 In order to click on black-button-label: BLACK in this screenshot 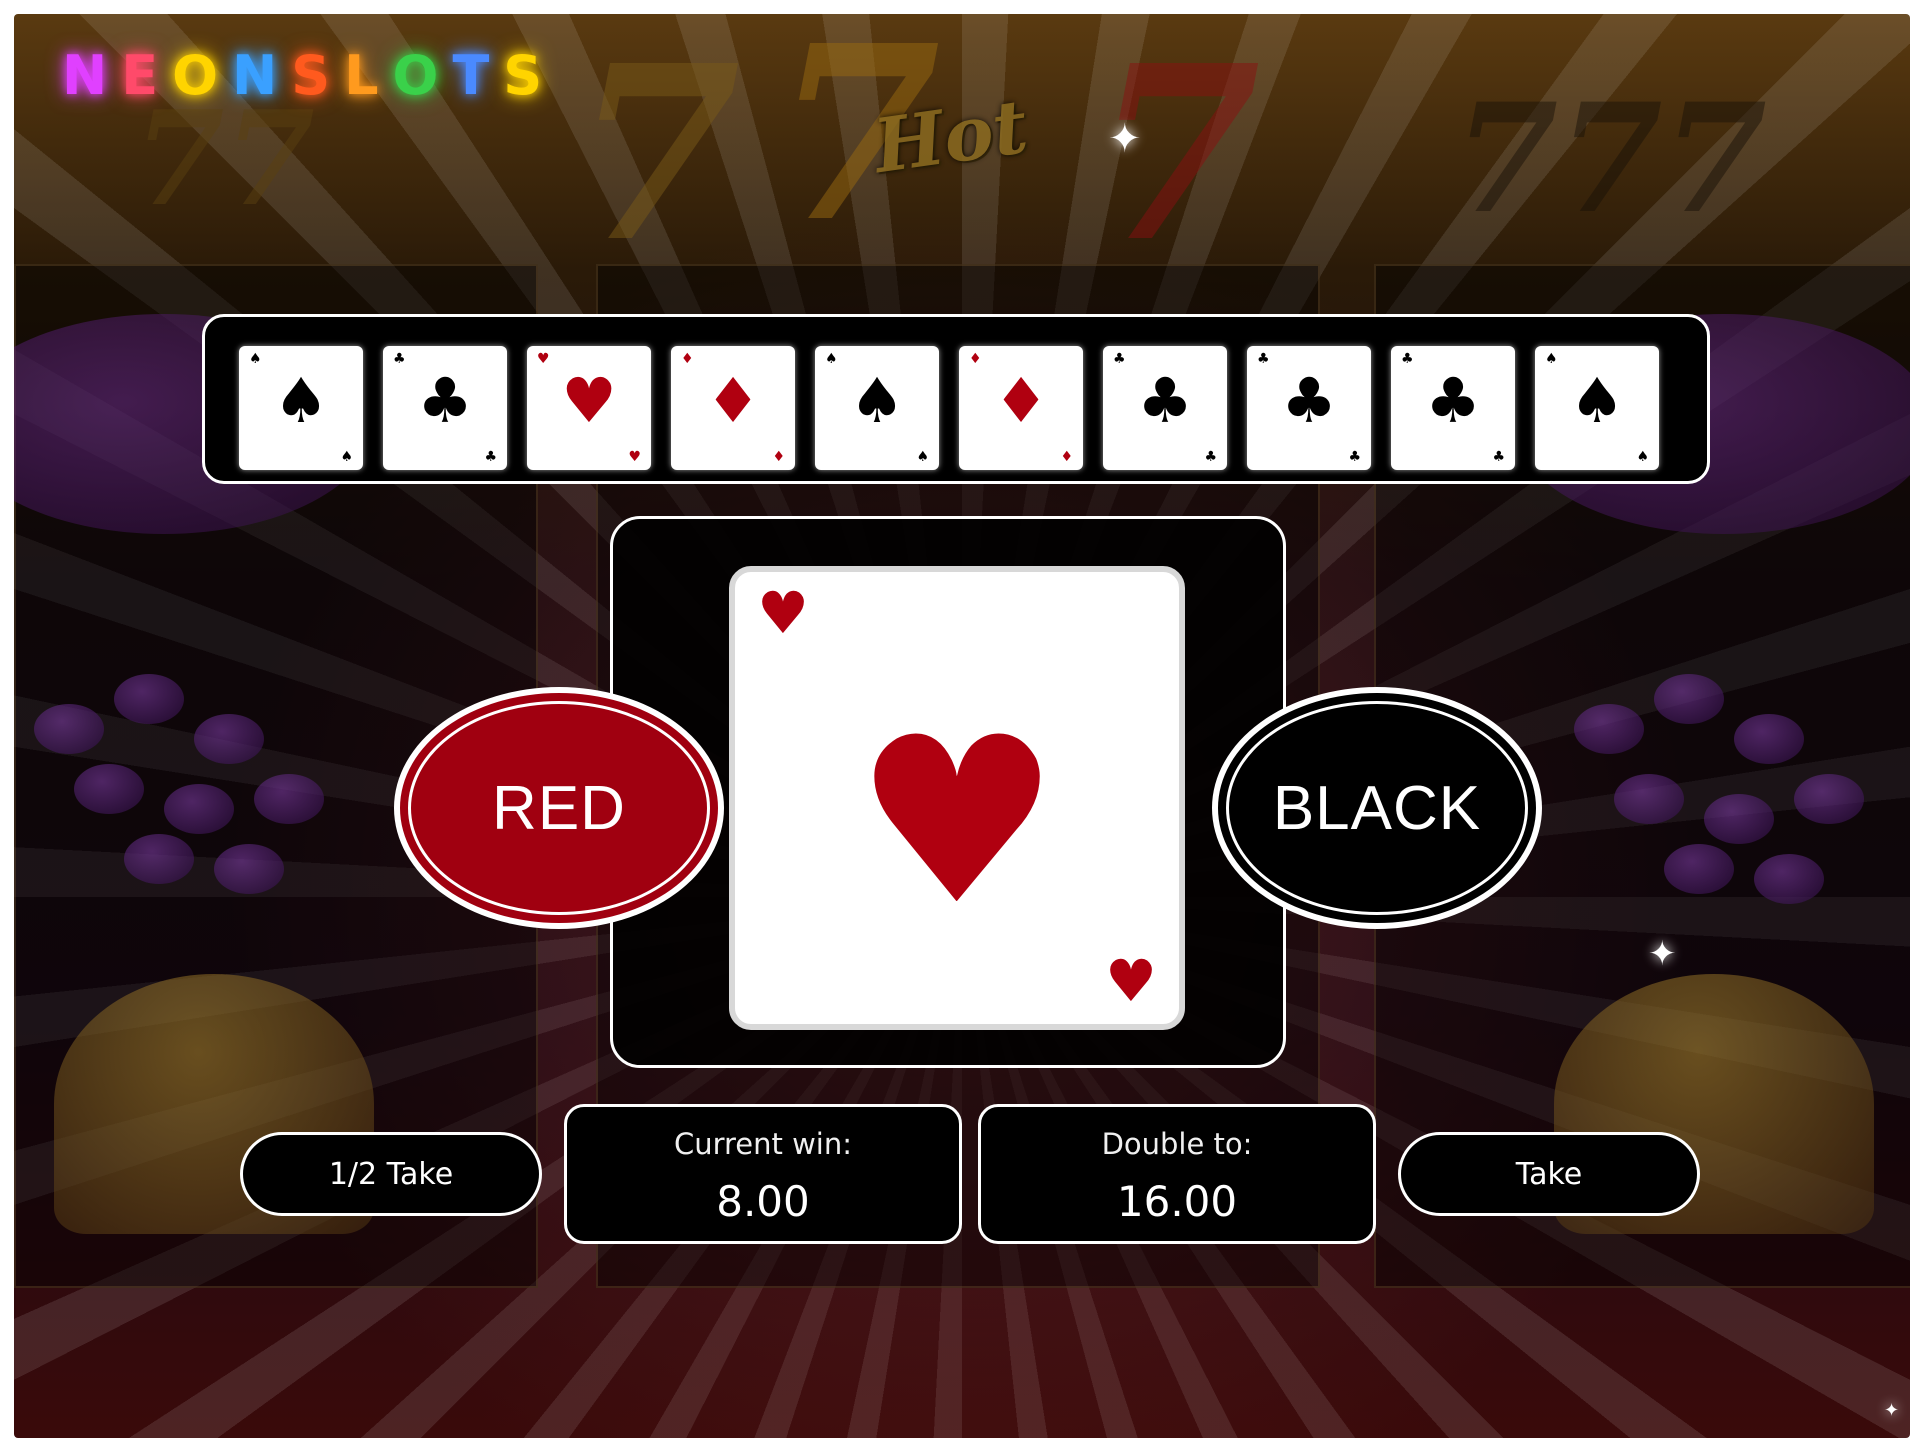, I will do `click(1377, 808)`.